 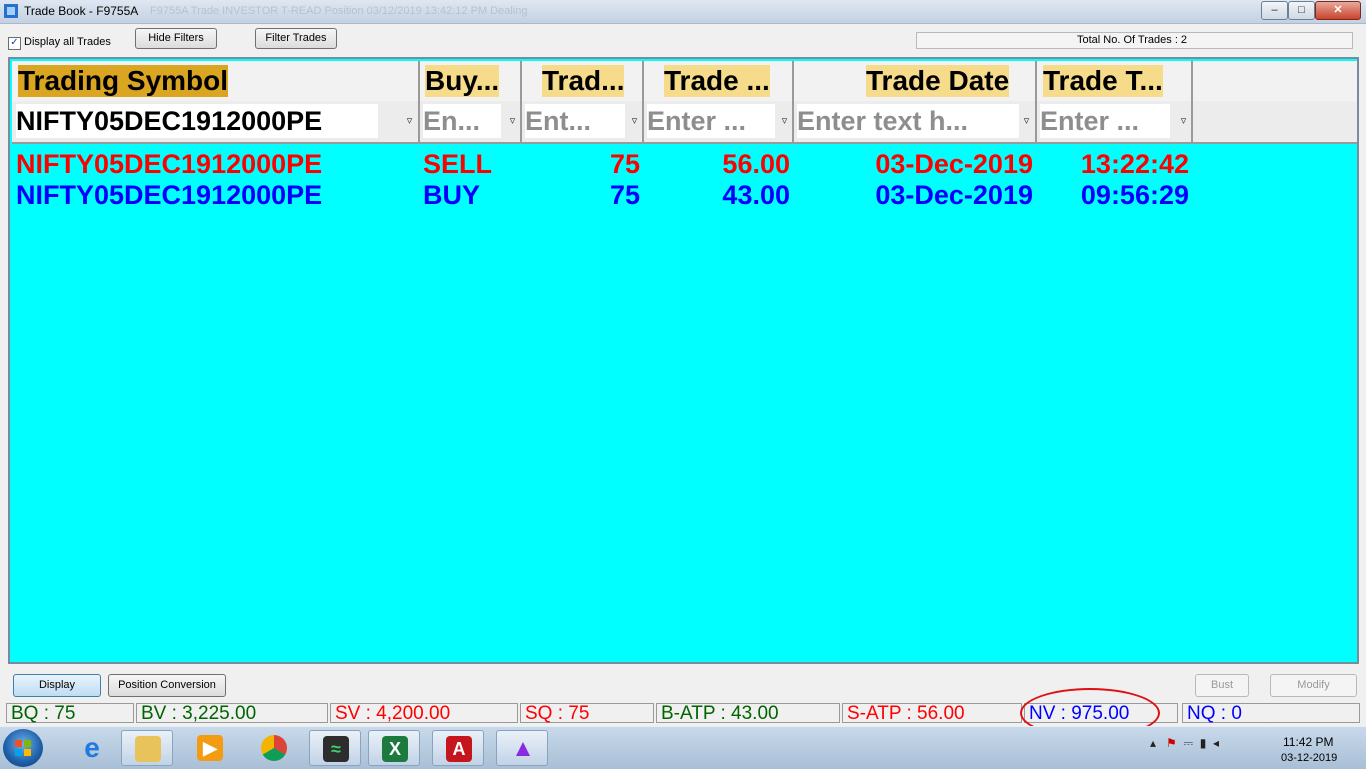 I want to click on taskbar-excel: X, so click(x=394, y=748).